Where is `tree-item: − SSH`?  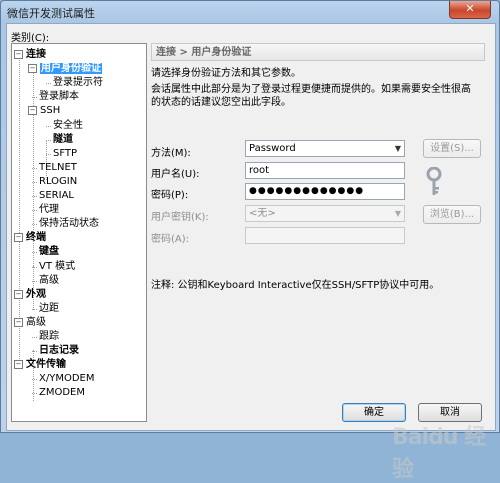
tree-item: − SSH is located at coordinates (44, 111).